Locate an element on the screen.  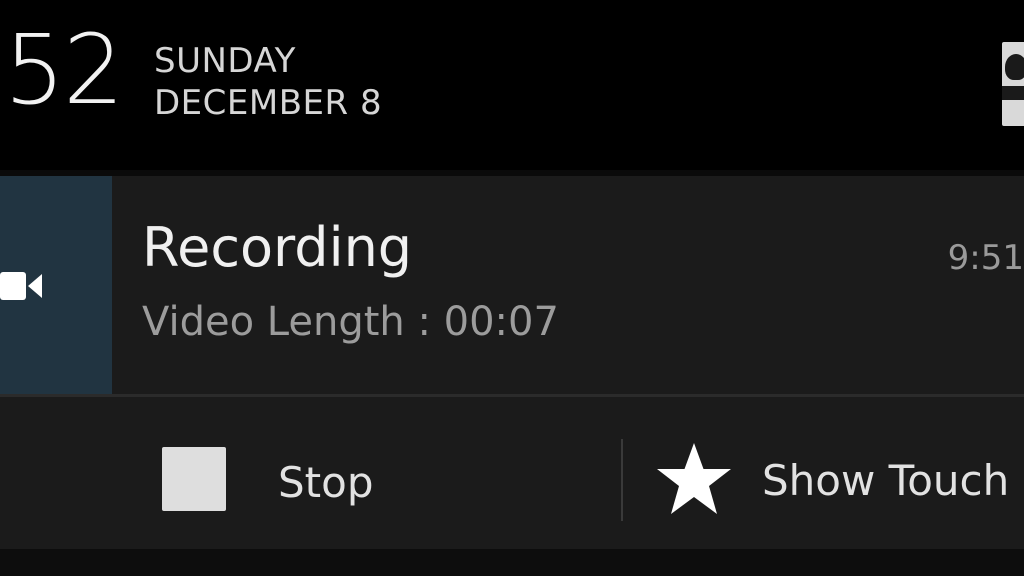
date-label: DECEMBER 8 is located at coordinates (268, 103).